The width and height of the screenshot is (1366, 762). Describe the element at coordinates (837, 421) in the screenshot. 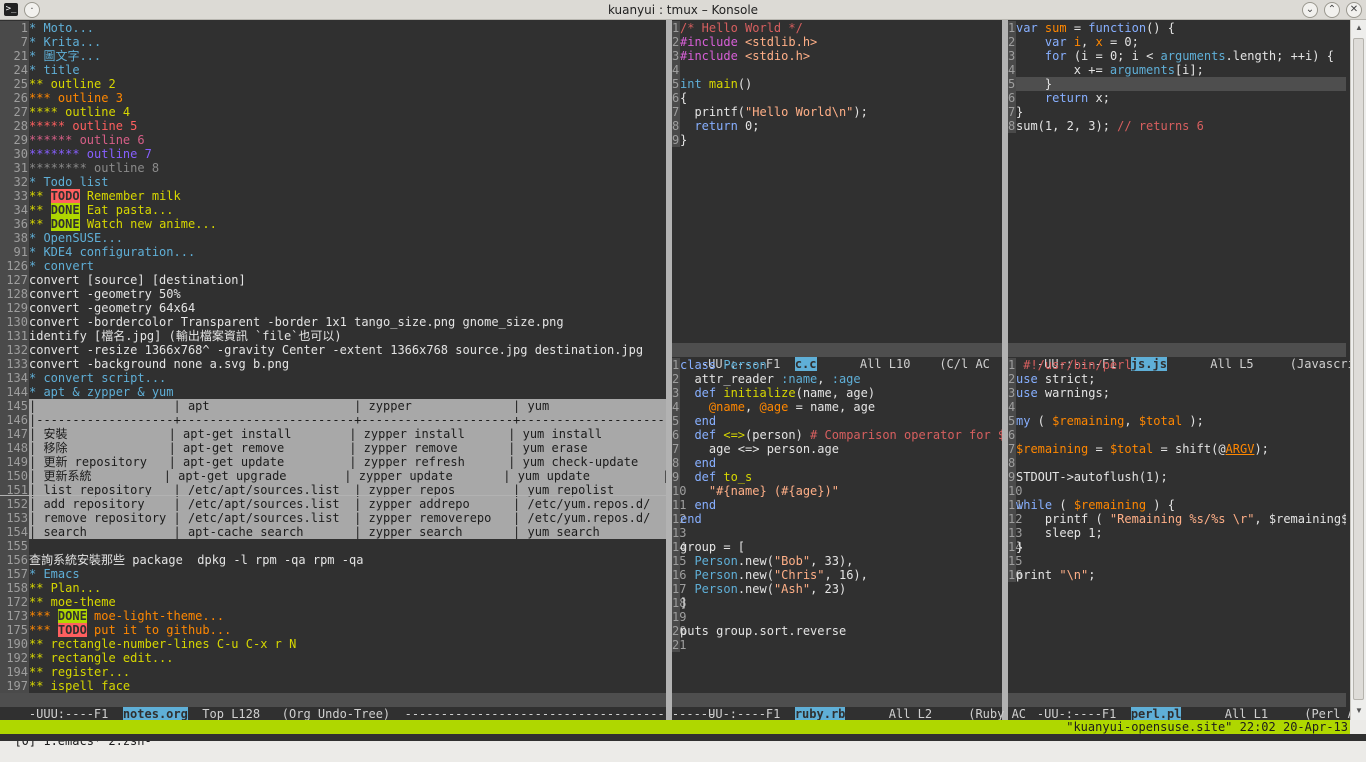

I see `code-line: 5 end` at that location.